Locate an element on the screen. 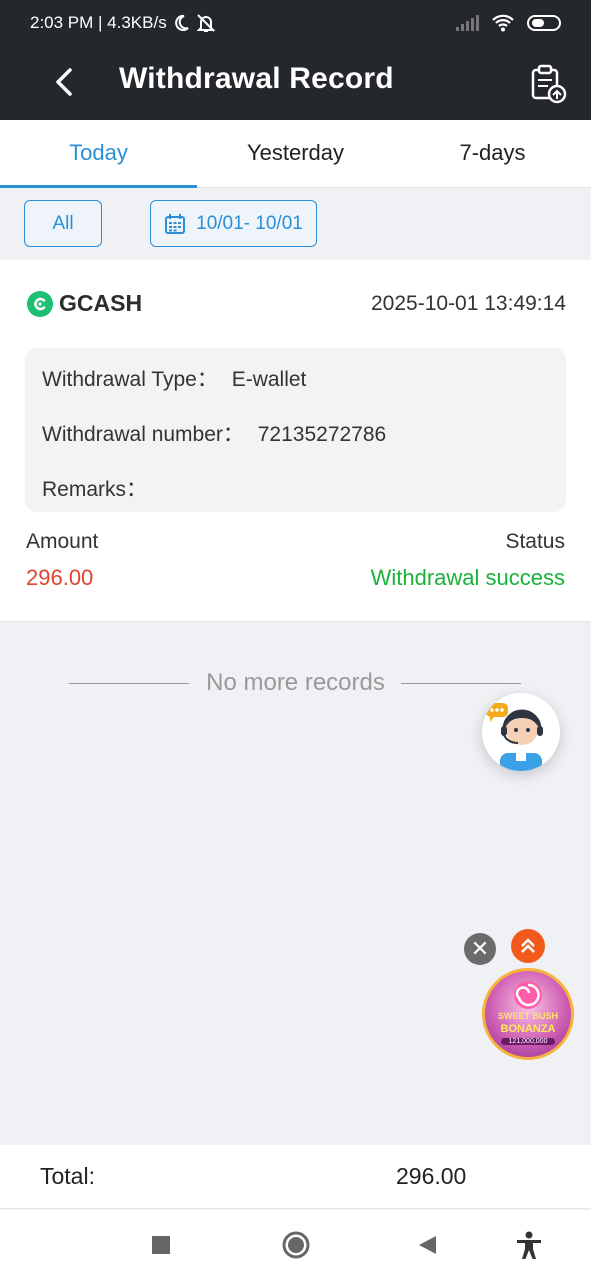 The width and height of the screenshot is (591, 1280). moon-icon is located at coordinates (181, 22).